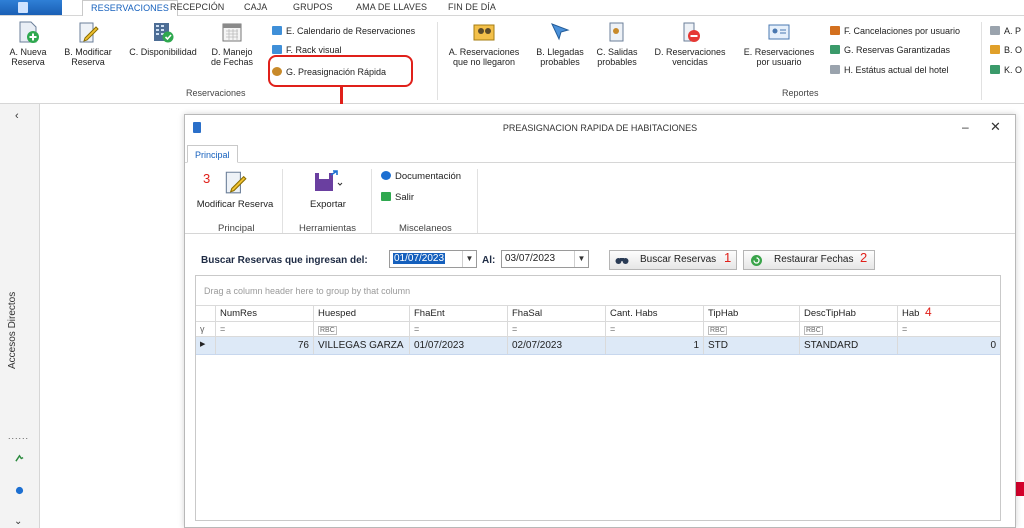  I want to click on salir-link: Salir, so click(397, 197).